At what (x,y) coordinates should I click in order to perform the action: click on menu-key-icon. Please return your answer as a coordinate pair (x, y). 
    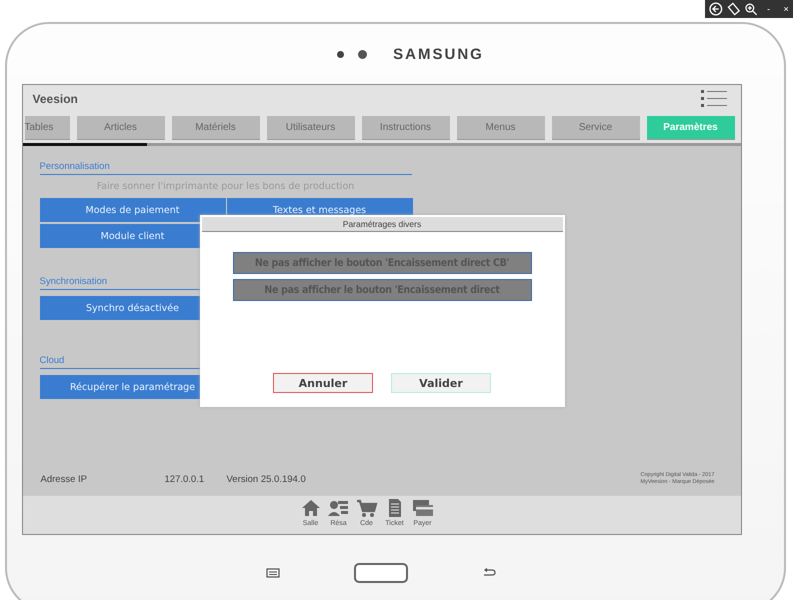
    Looking at the image, I should click on (273, 573).